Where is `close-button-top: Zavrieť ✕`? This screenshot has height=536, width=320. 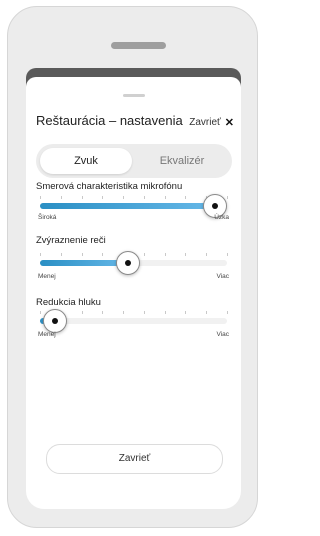
close-button-top: Zavrieť ✕ is located at coordinates (211, 122).